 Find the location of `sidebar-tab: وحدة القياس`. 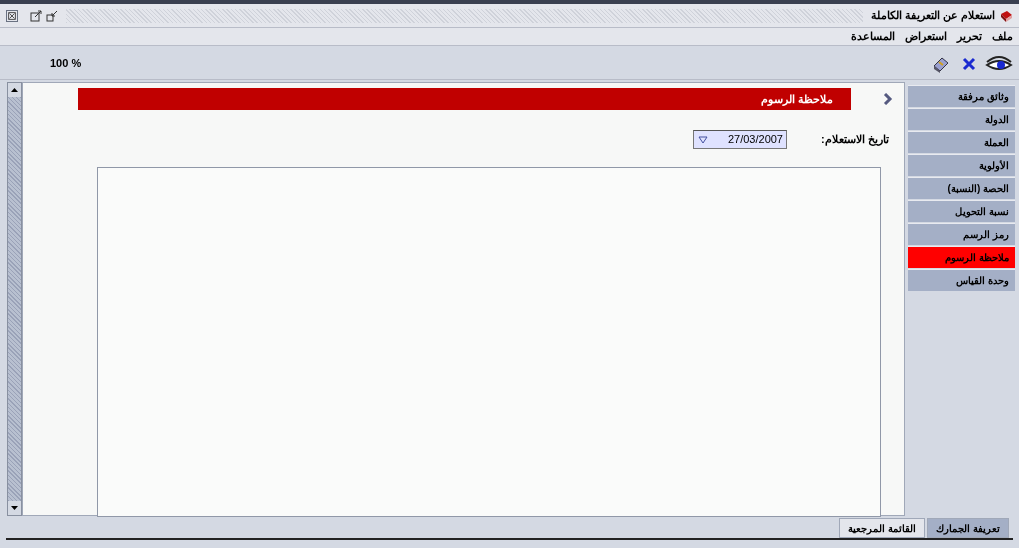

sidebar-tab: وحدة القياس is located at coordinates (961, 280).